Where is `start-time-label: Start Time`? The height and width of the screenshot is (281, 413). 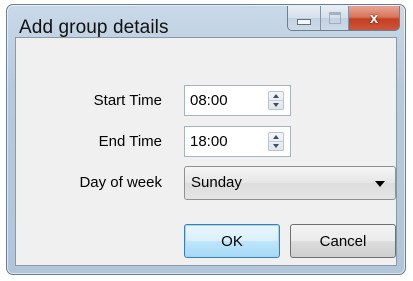
start-time-label: Start Time is located at coordinates (127, 100).